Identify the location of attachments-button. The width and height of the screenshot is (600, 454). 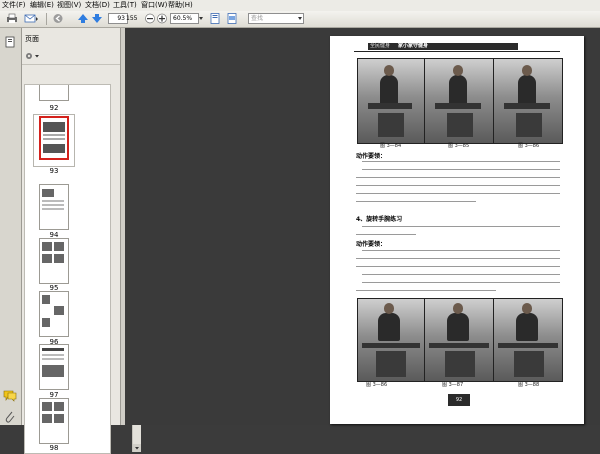
(10, 417).